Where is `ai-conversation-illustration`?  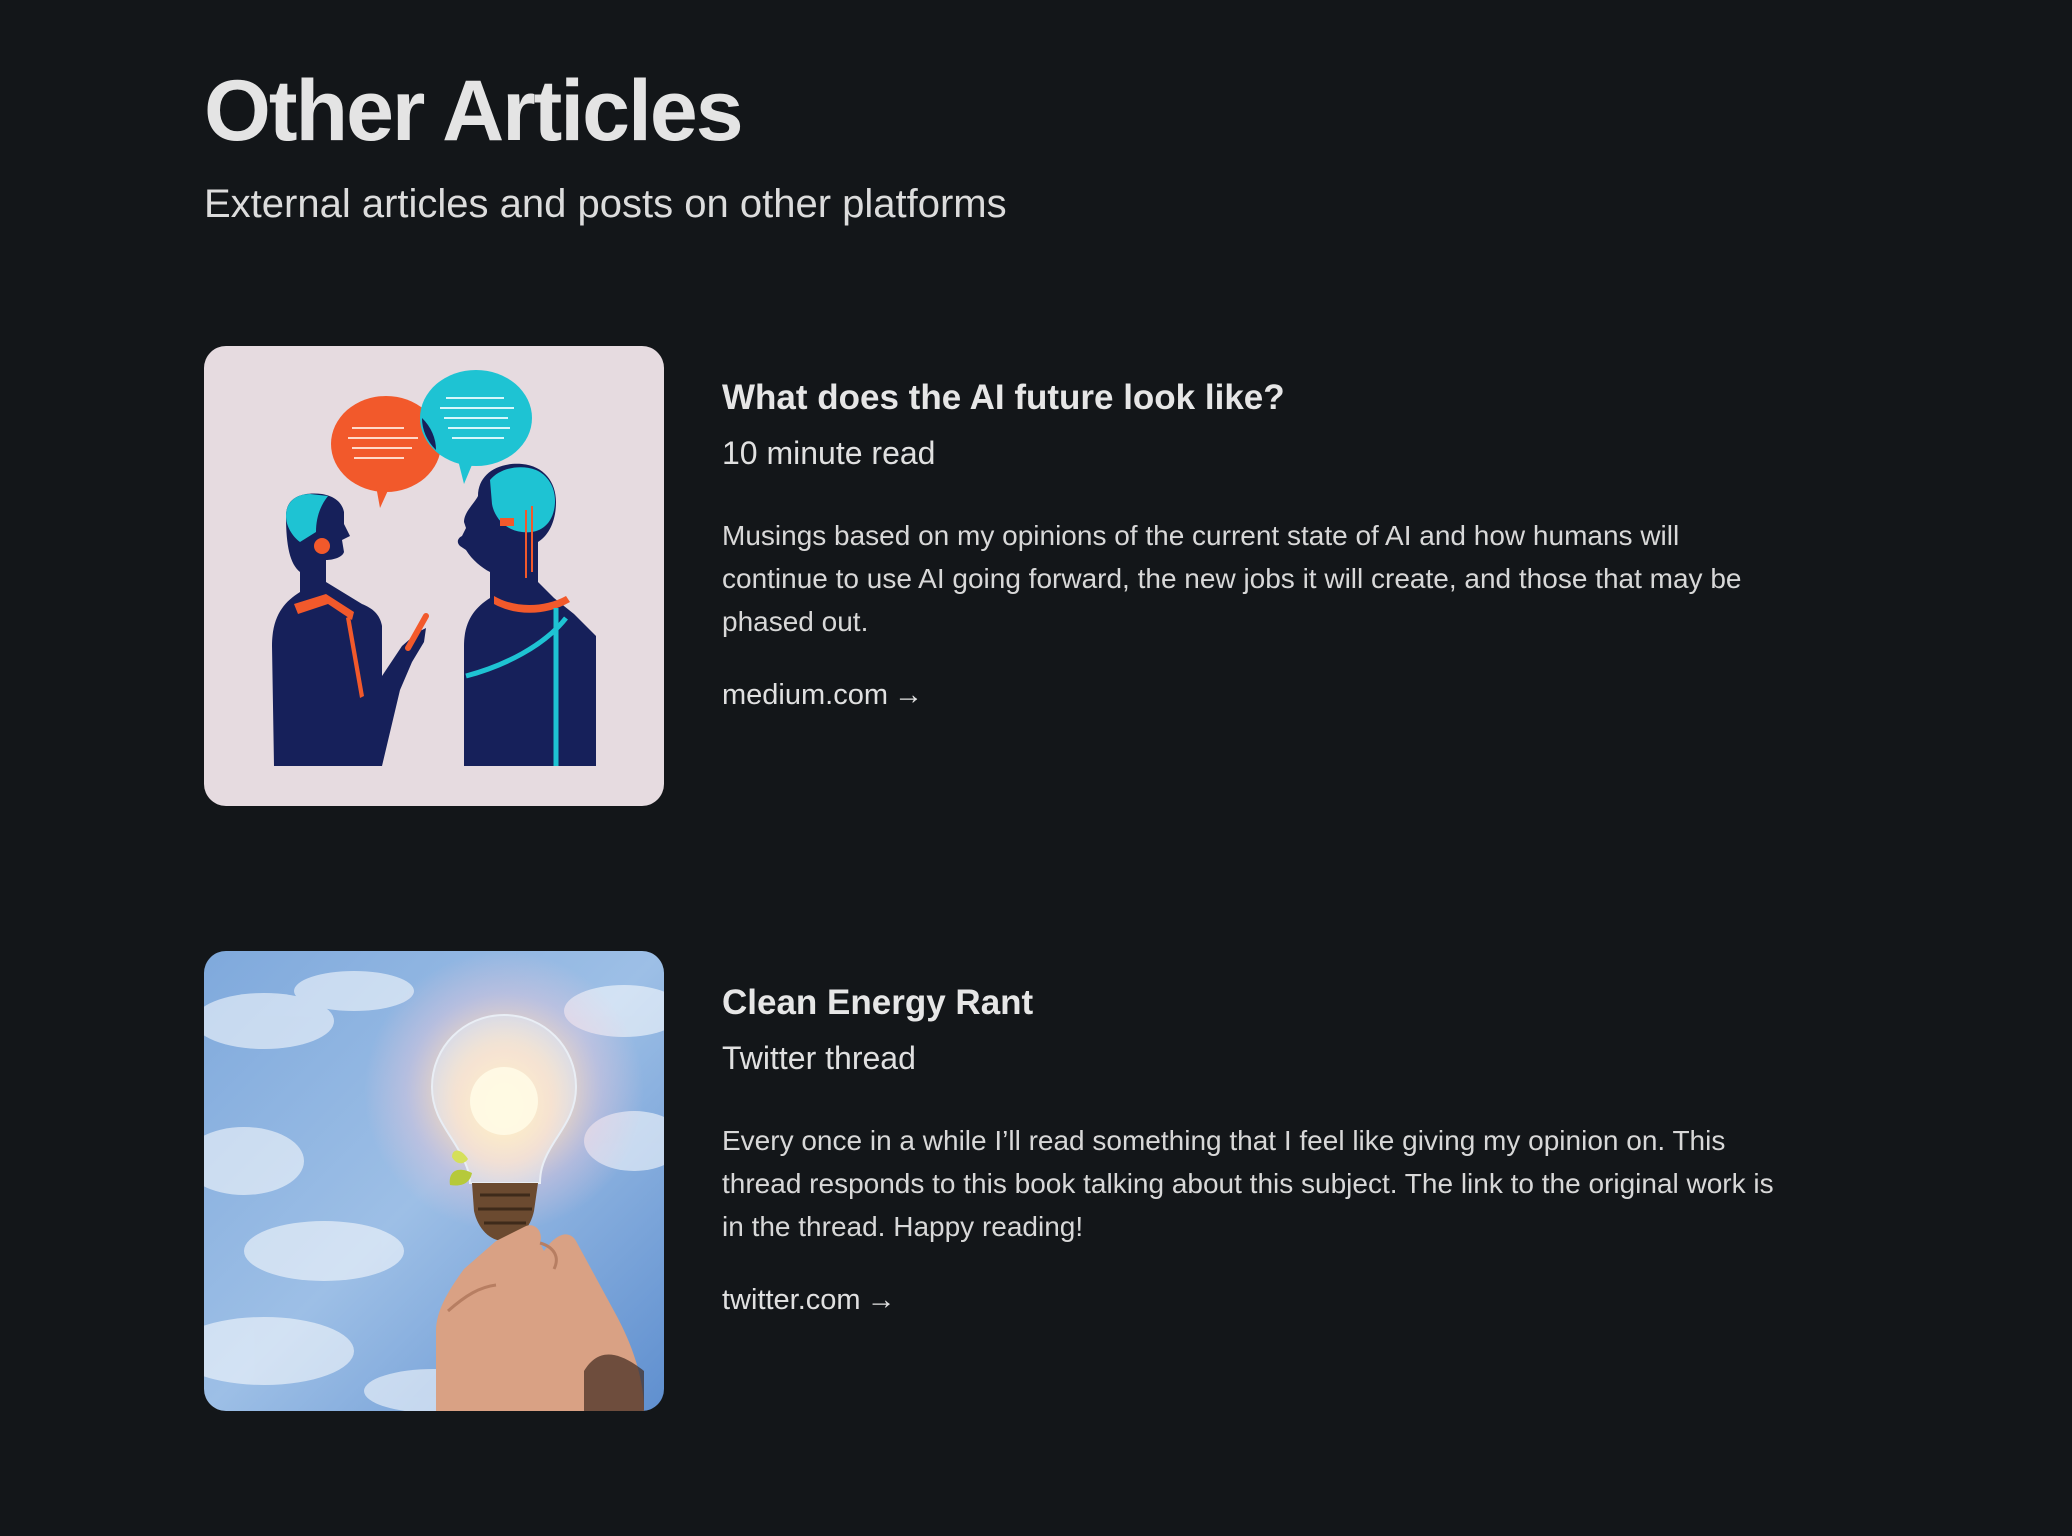 ai-conversation-illustration is located at coordinates (434, 576).